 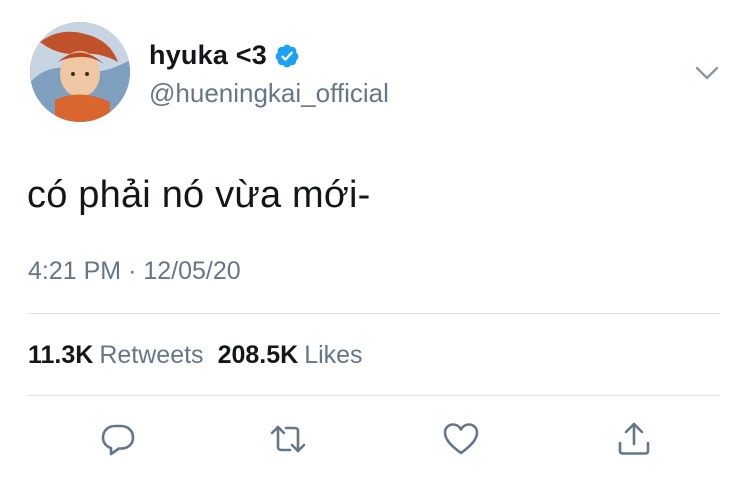 I want to click on tweet-timestamp: 4:21 PM · 12/05/20, so click(x=134, y=271).